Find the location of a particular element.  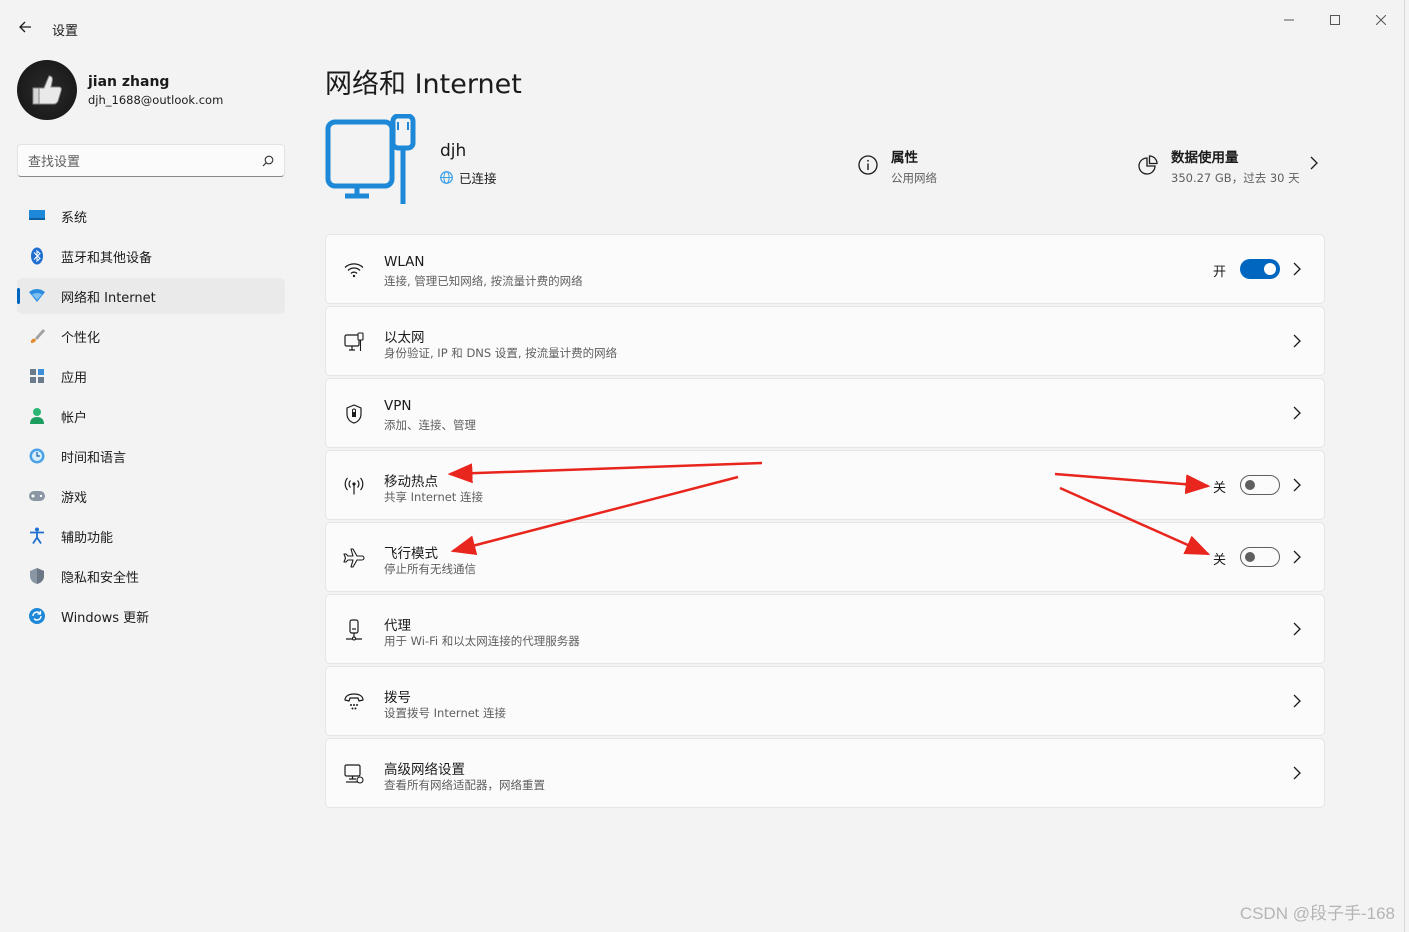

setting-row-airplane-mode: 飞行模式 停止所有无线通信 关 is located at coordinates (825, 557).